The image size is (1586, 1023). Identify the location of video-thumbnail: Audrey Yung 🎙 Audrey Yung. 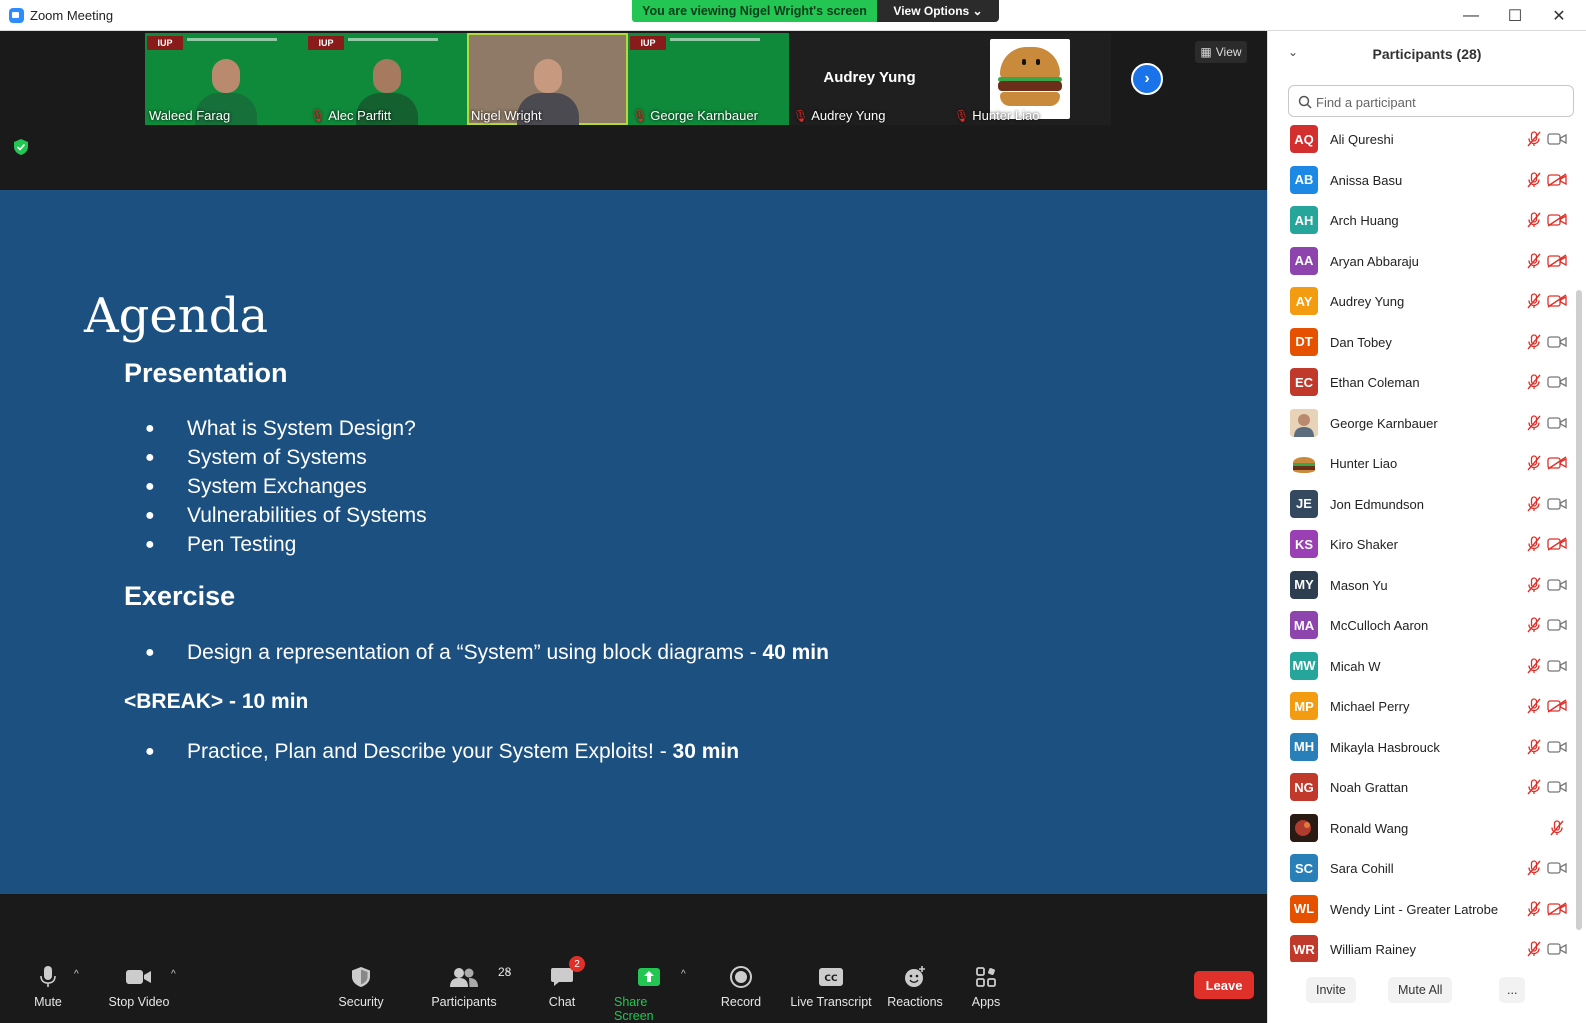
(869, 79).